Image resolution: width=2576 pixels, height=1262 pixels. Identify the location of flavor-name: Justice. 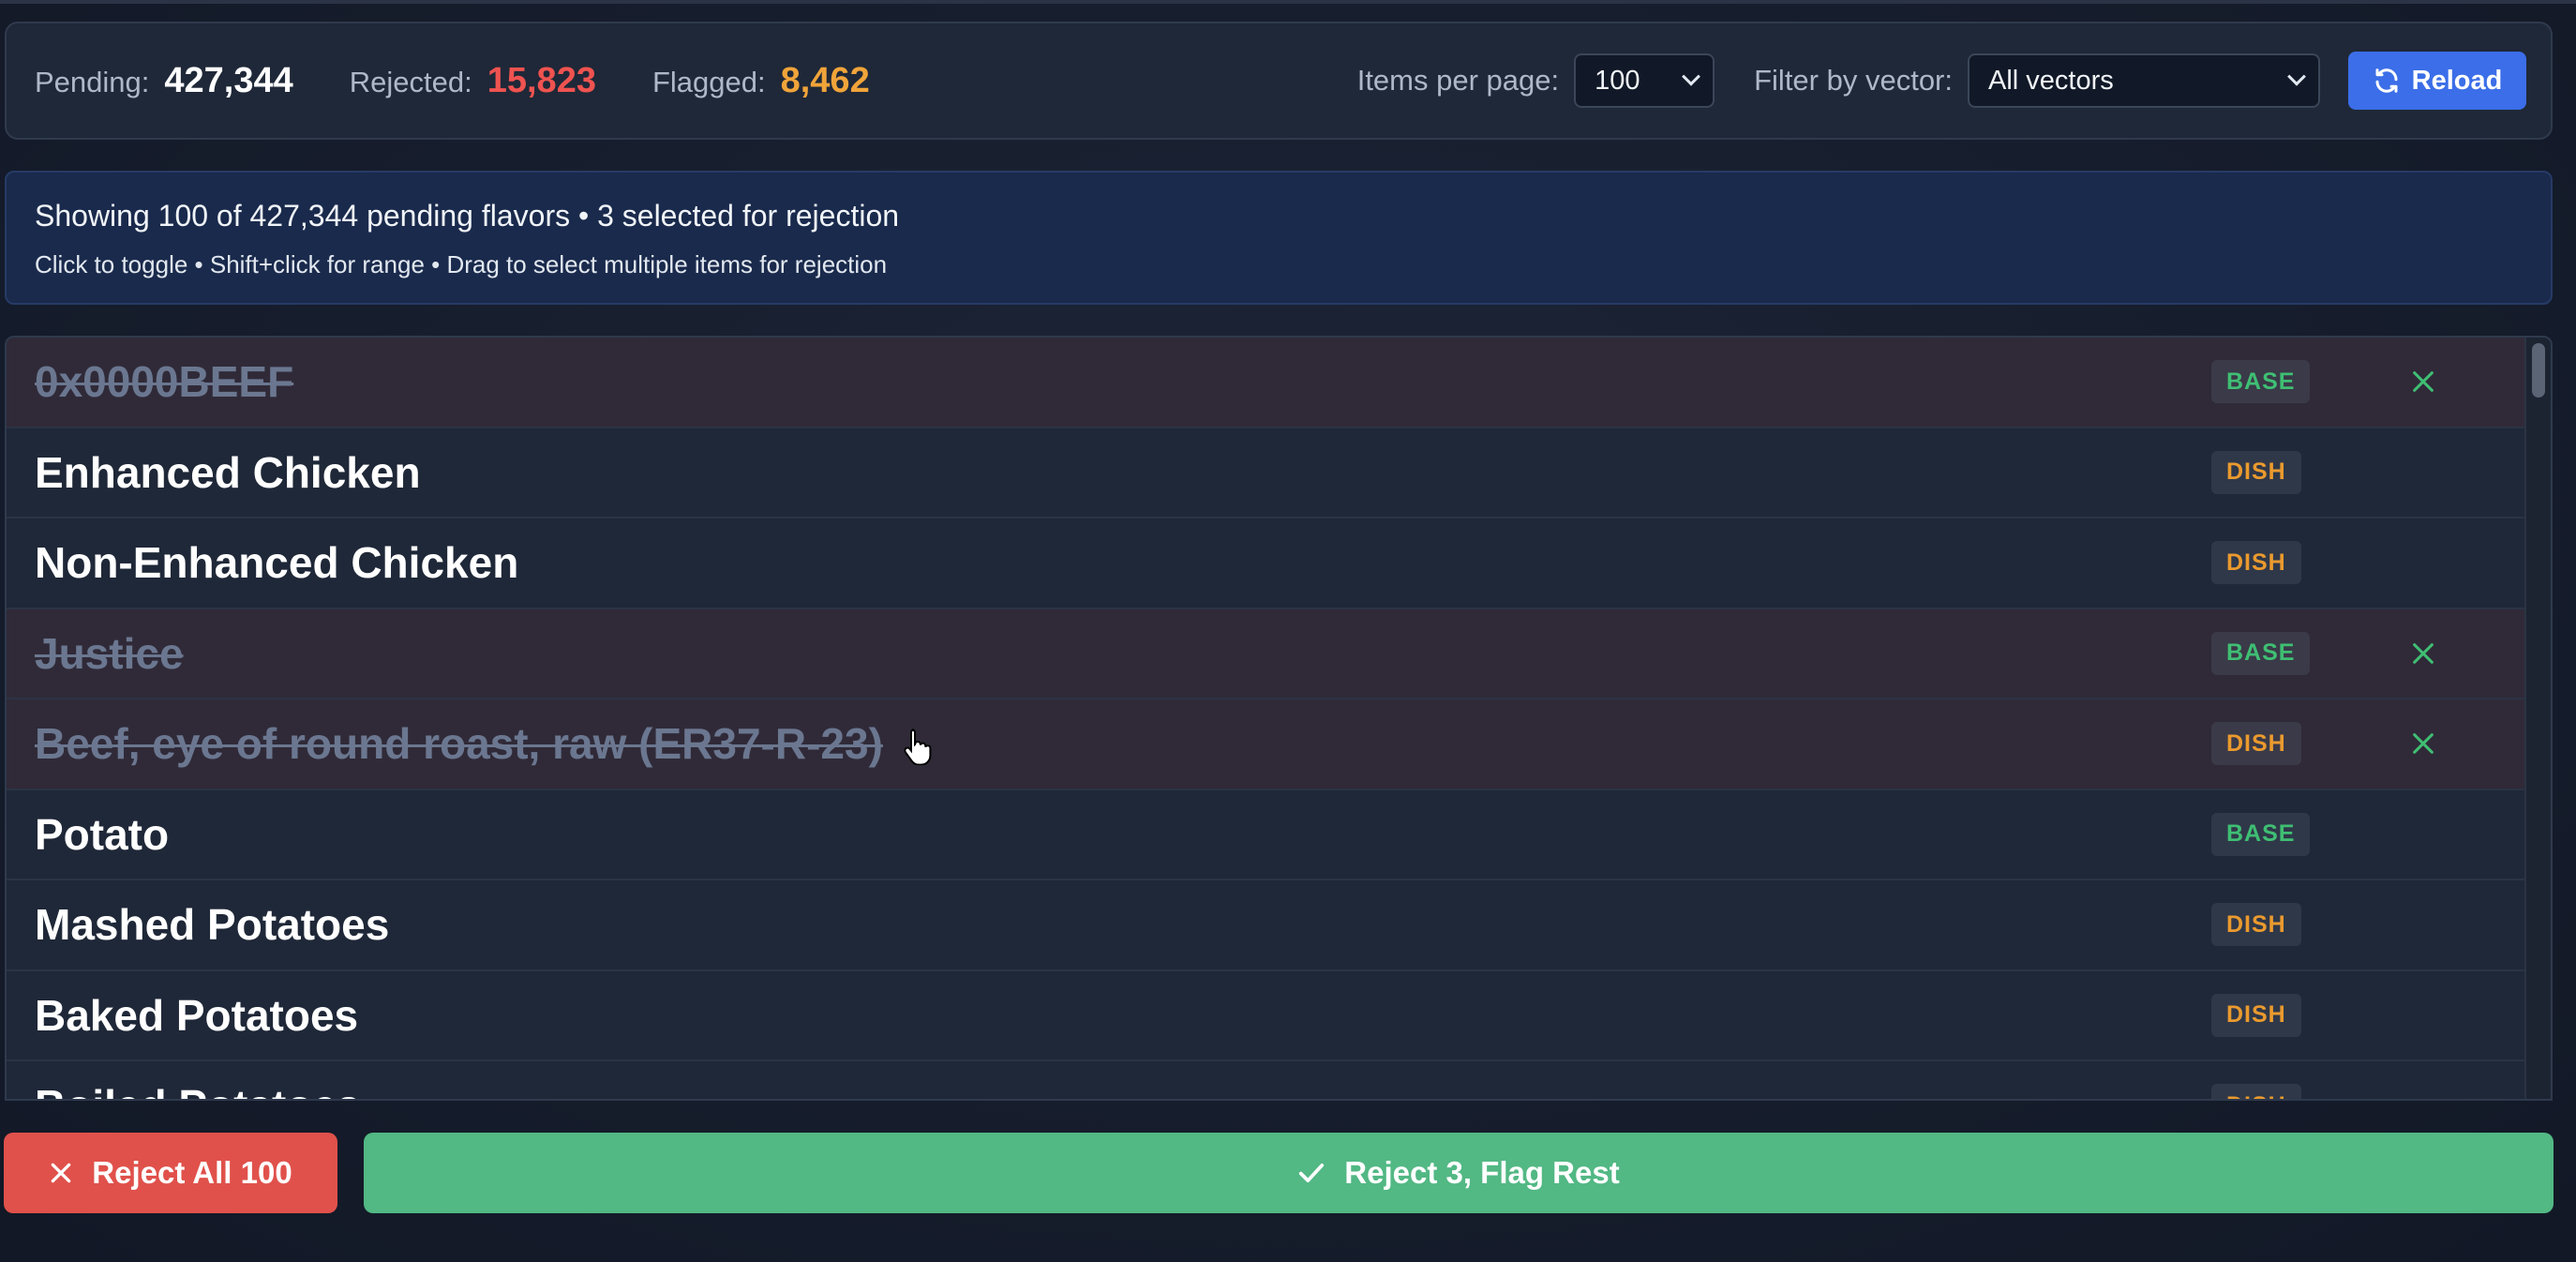
(110, 653).